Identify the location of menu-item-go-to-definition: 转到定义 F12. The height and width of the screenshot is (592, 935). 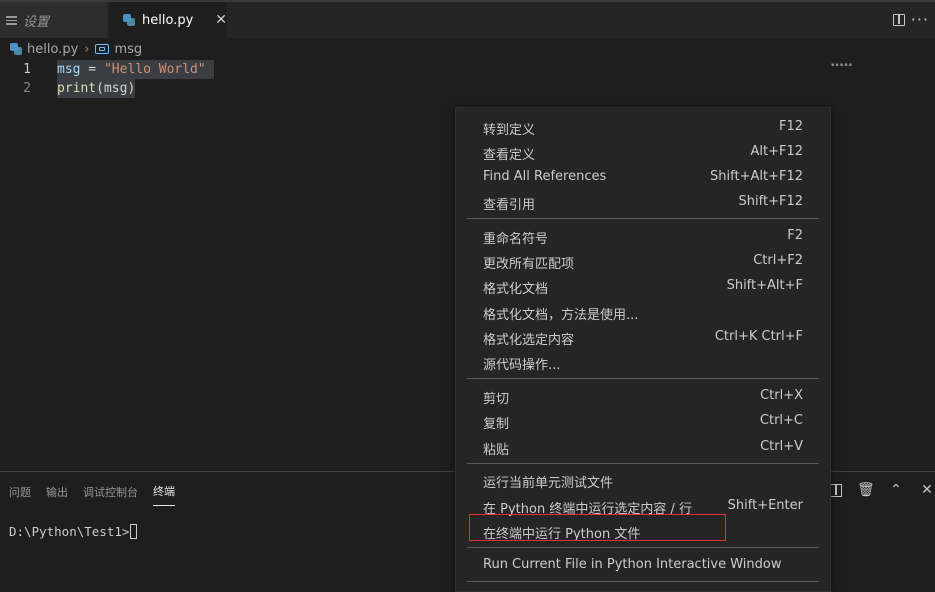
(643, 127).